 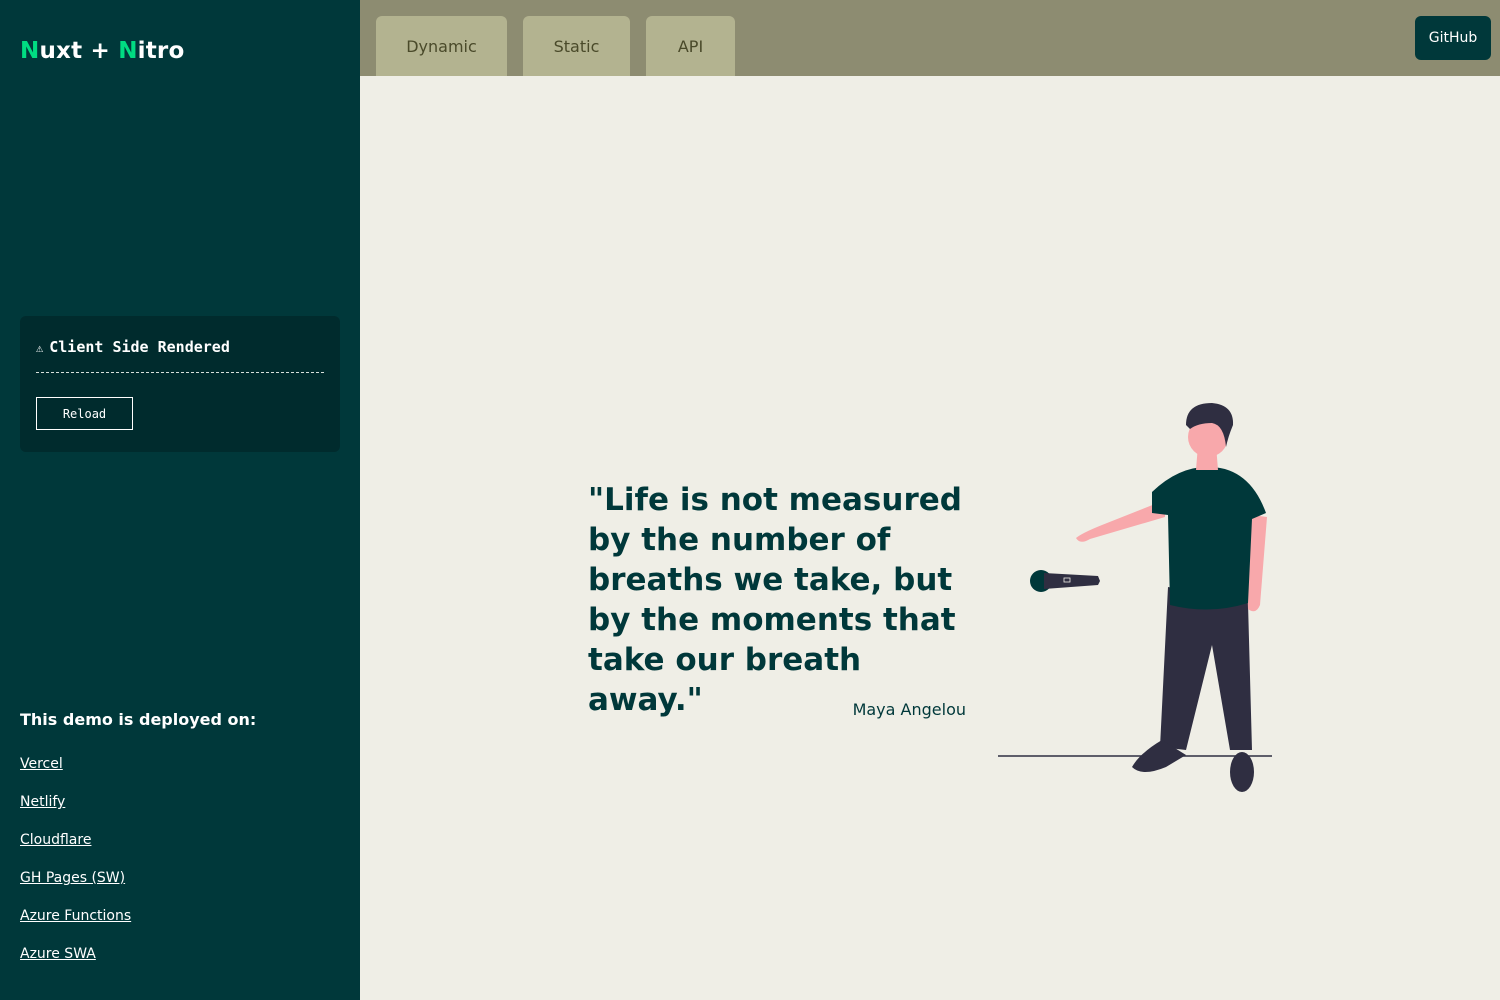 I want to click on reload-button: Reload, so click(x=84, y=413).